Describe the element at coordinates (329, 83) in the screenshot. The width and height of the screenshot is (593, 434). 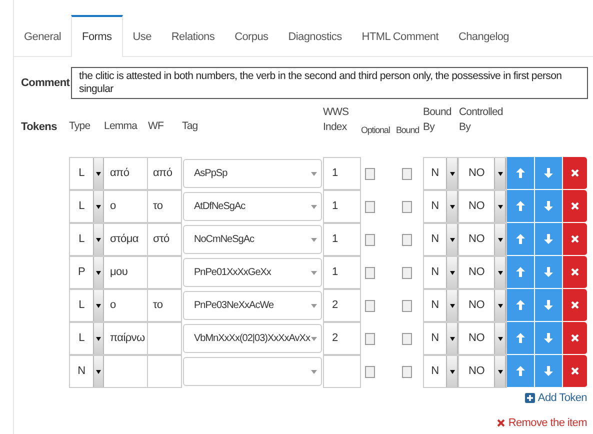
I see `comment-field: the clitic is attested in both numbers, the verb in the second and third person only, the possessive in first person singular` at that location.